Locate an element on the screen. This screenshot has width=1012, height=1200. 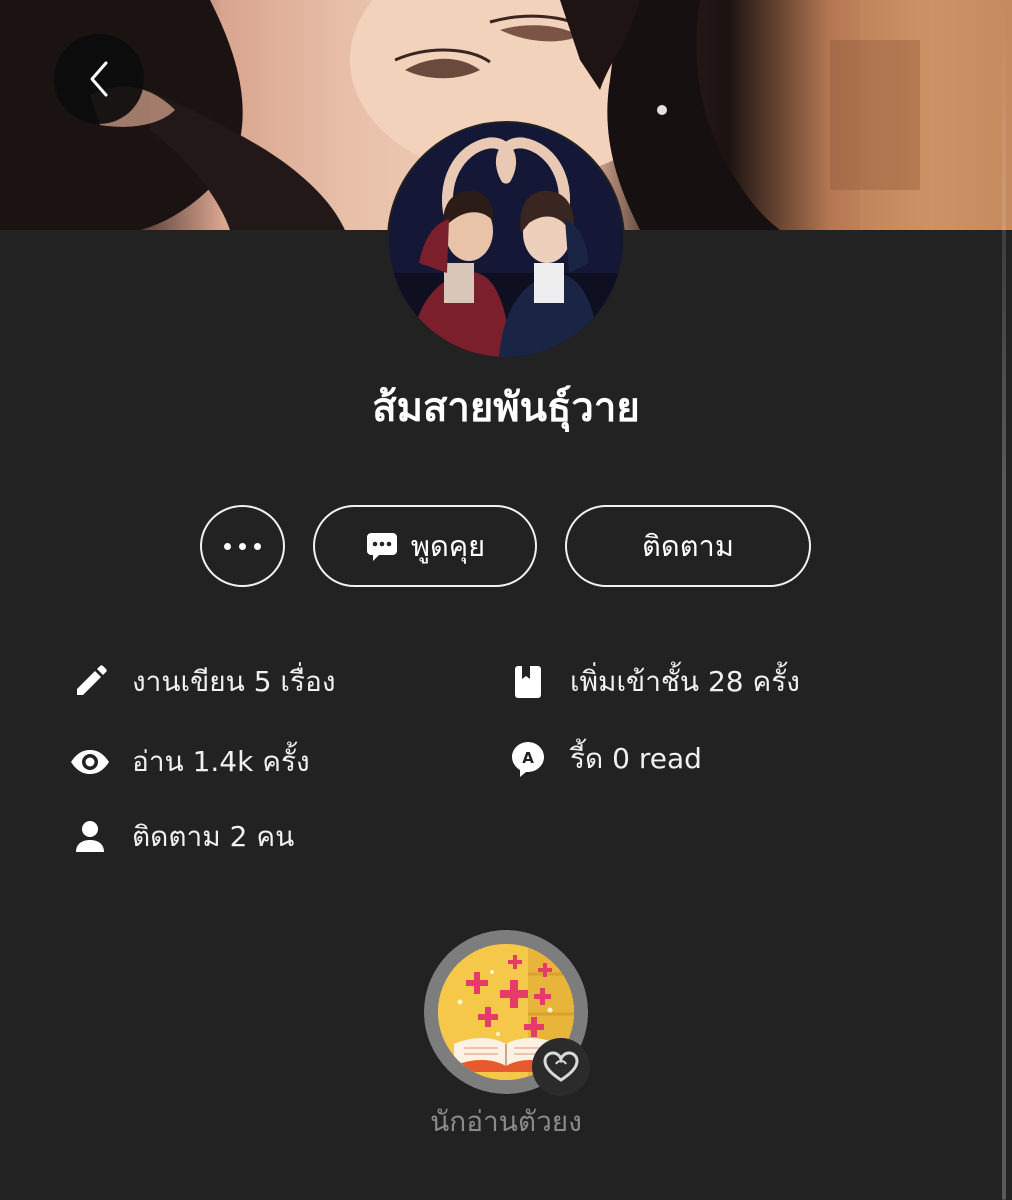
stat-works: งานเขียน 5 เรื่อง is located at coordinates (203, 682).